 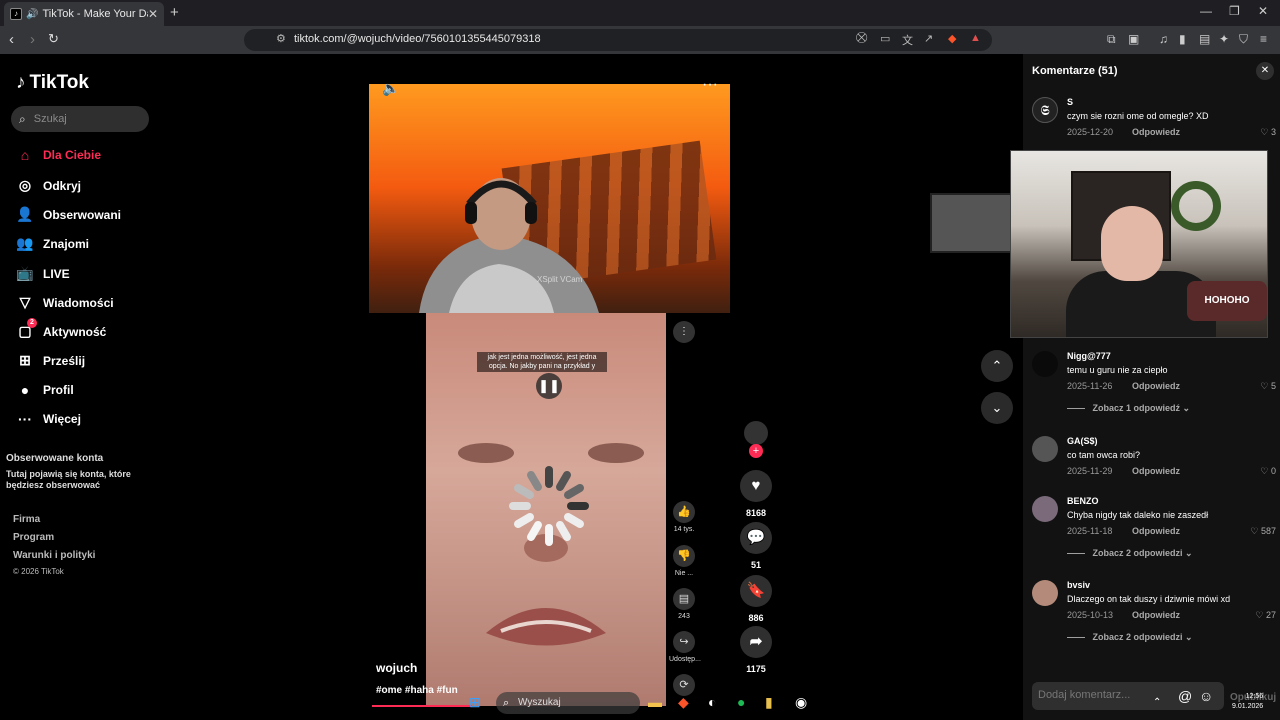 What do you see at coordinates (48, 185) in the screenshot?
I see `sidebar-item-explore: ◎ Odkryj` at bounding box center [48, 185].